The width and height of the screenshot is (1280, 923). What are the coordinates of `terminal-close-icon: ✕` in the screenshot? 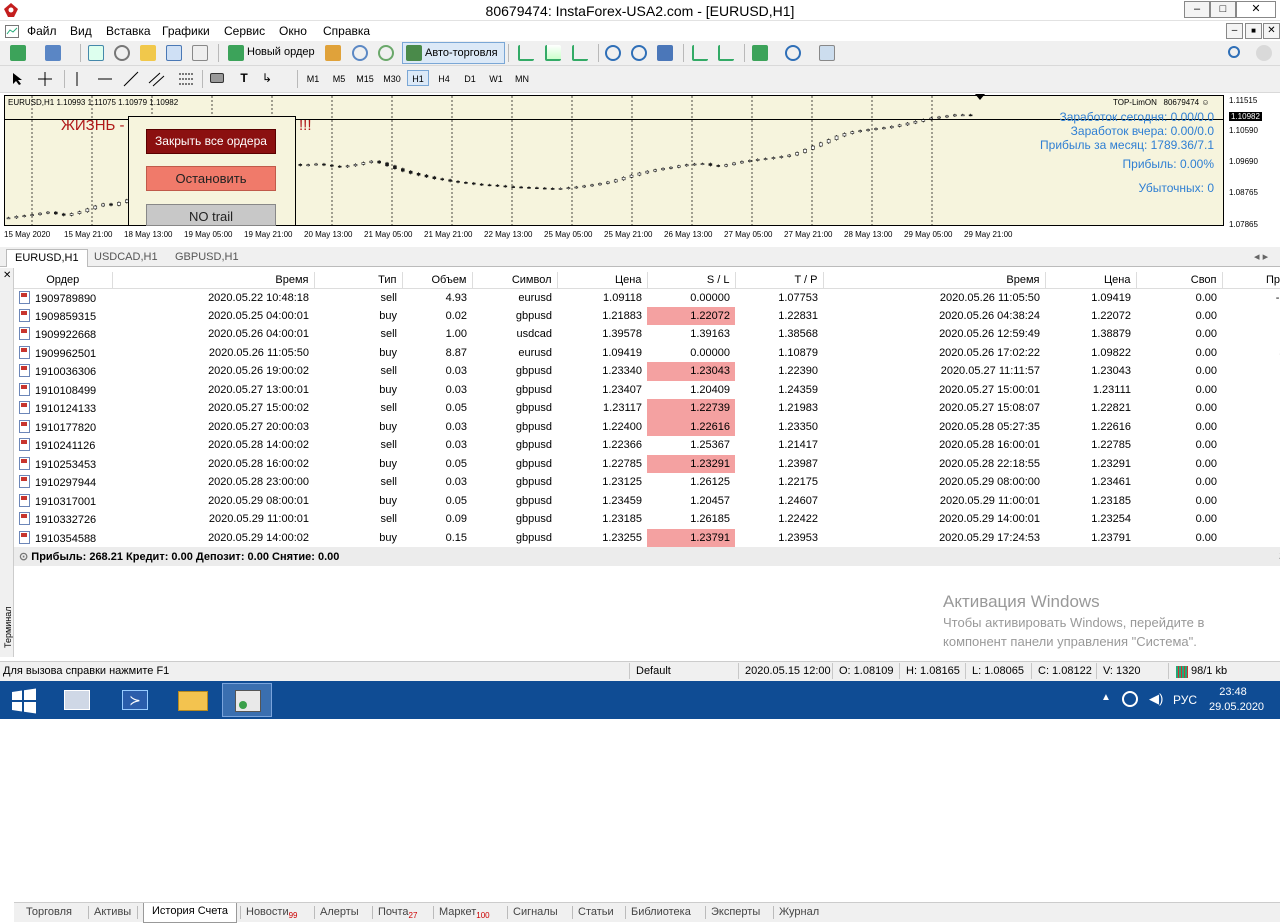 It's located at (7, 275).